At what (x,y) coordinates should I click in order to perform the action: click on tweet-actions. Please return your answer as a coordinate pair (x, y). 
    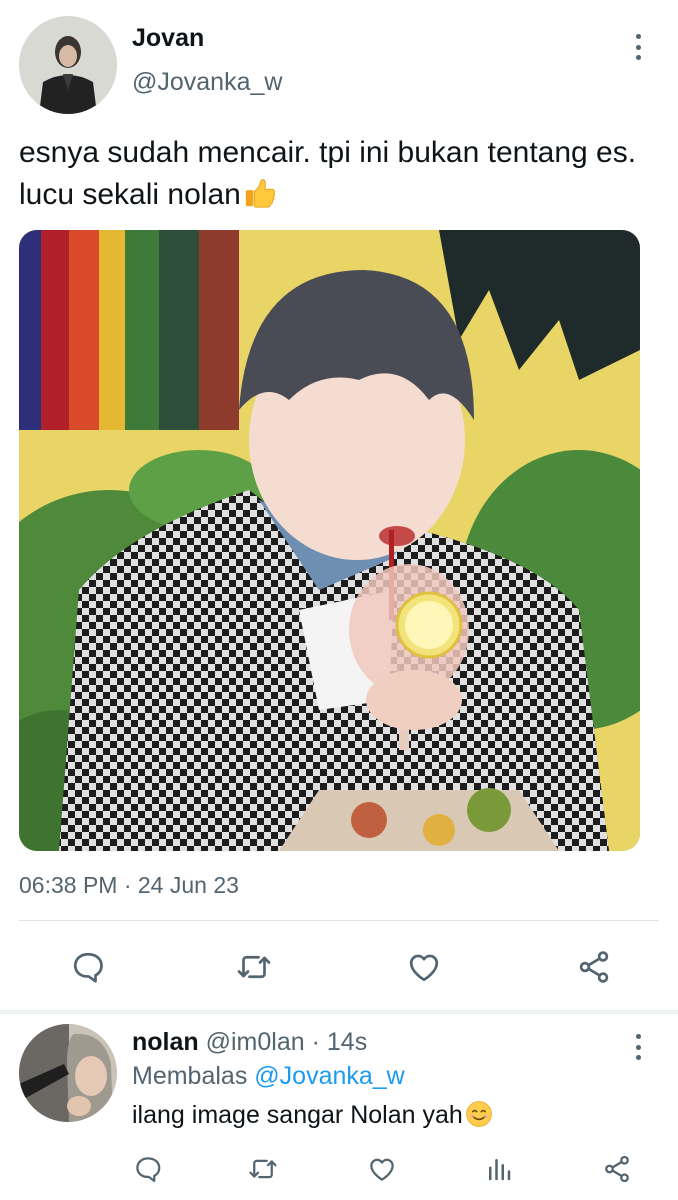
    Looking at the image, I should click on (339, 969).